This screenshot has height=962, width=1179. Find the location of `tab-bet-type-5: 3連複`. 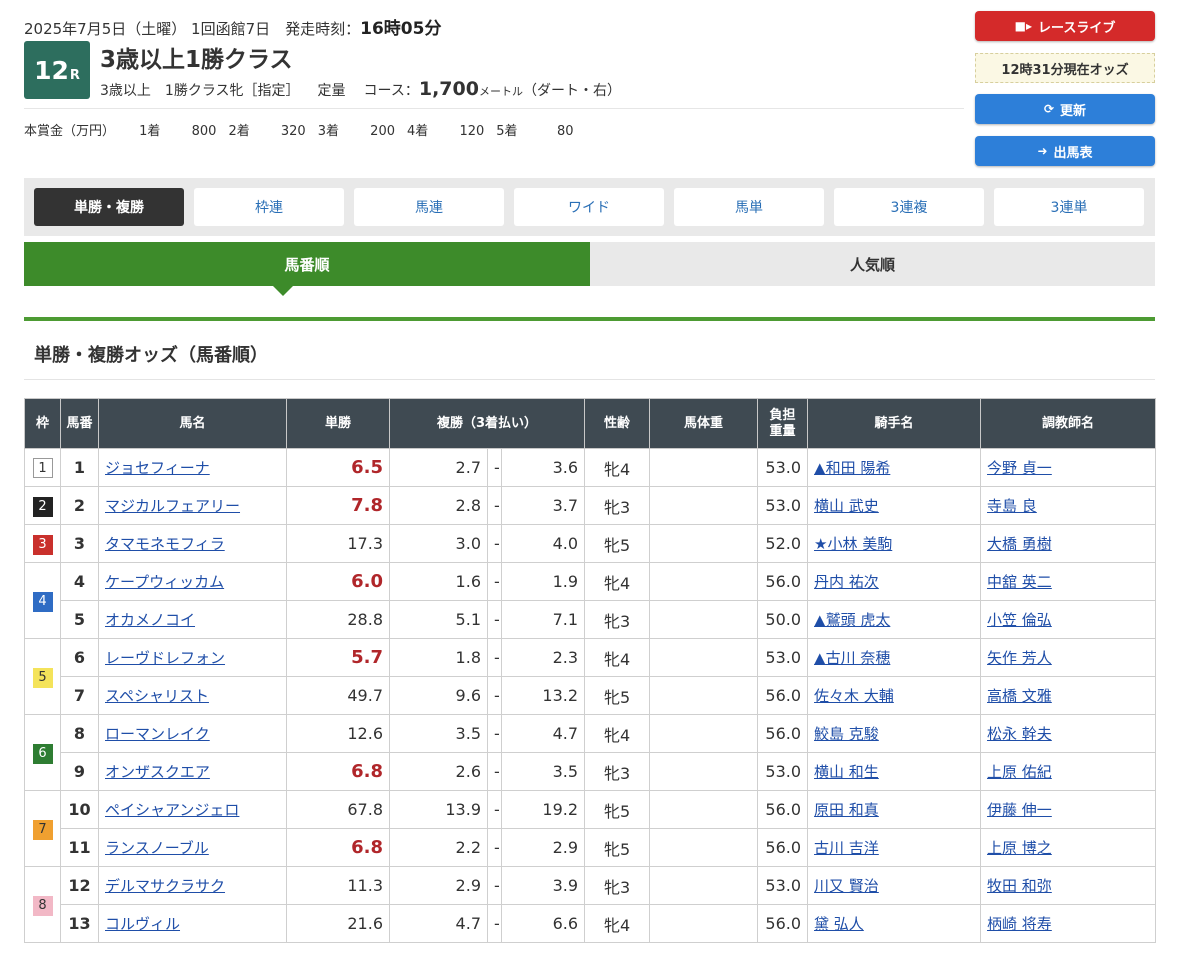

tab-bet-type-5: 3連複 is located at coordinates (909, 207).